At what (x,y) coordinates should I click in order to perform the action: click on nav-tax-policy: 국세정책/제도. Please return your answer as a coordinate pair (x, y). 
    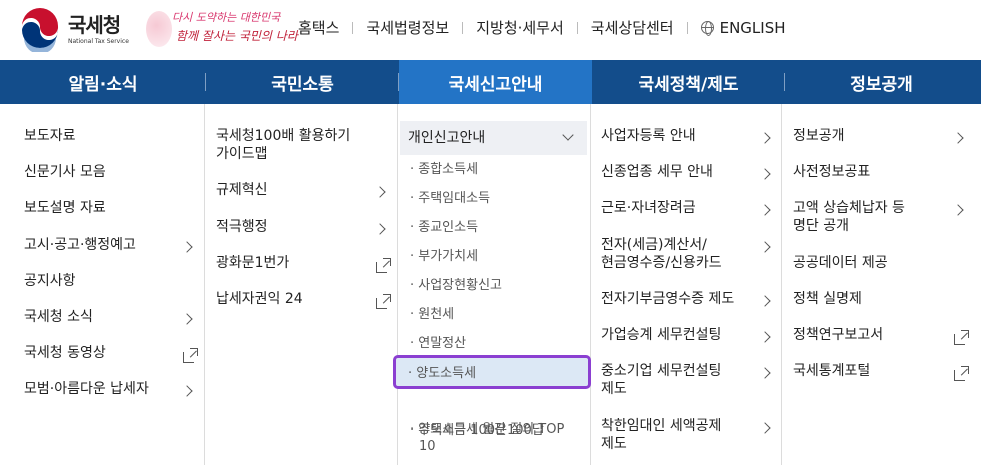
    Looking at the image, I should click on (688, 82).